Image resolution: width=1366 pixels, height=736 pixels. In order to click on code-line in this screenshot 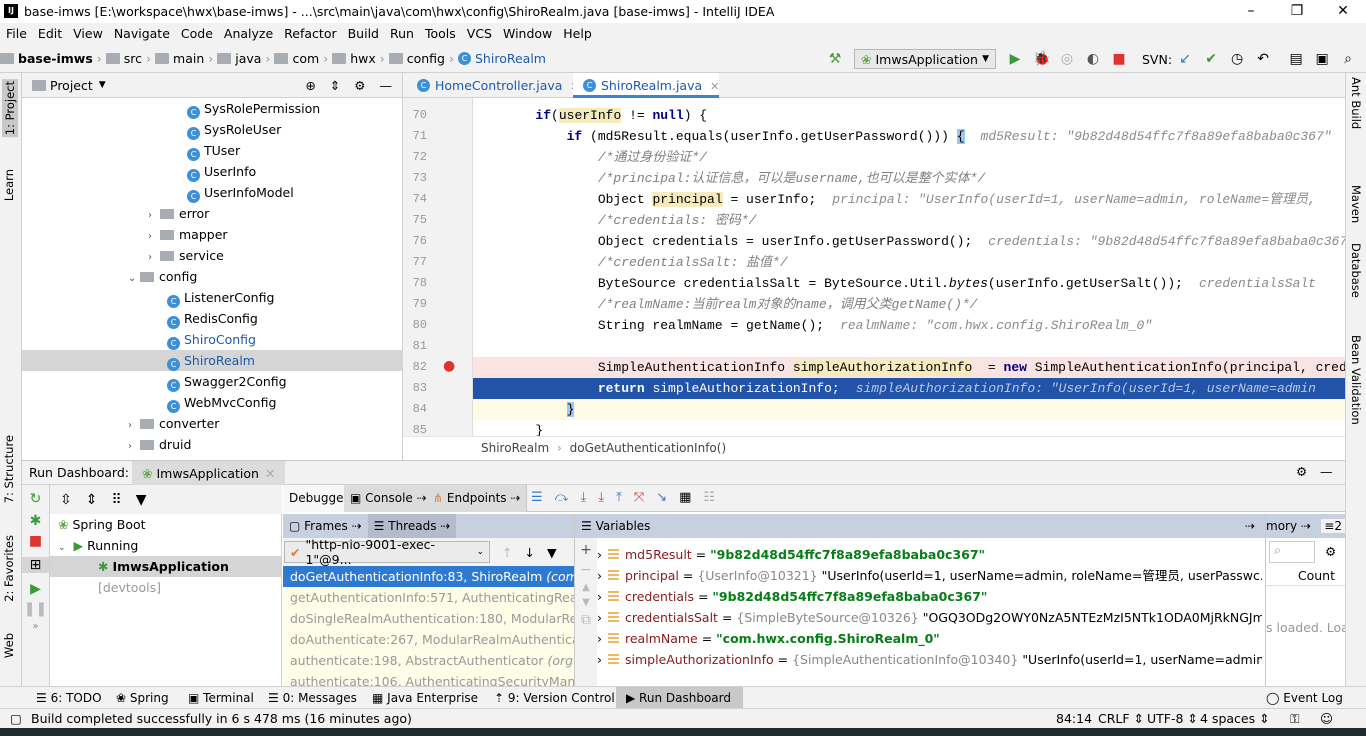, I will do `click(909, 346)`.